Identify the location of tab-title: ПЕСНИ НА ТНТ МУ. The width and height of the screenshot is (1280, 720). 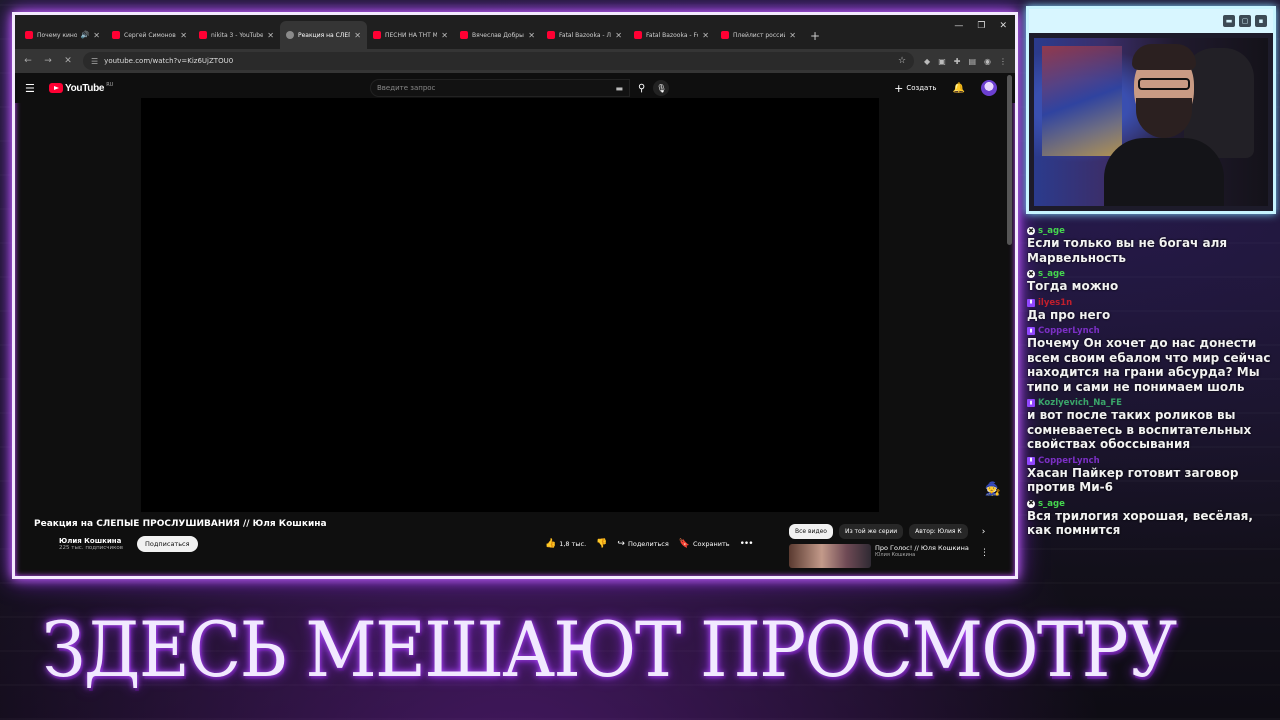
(411, 35).